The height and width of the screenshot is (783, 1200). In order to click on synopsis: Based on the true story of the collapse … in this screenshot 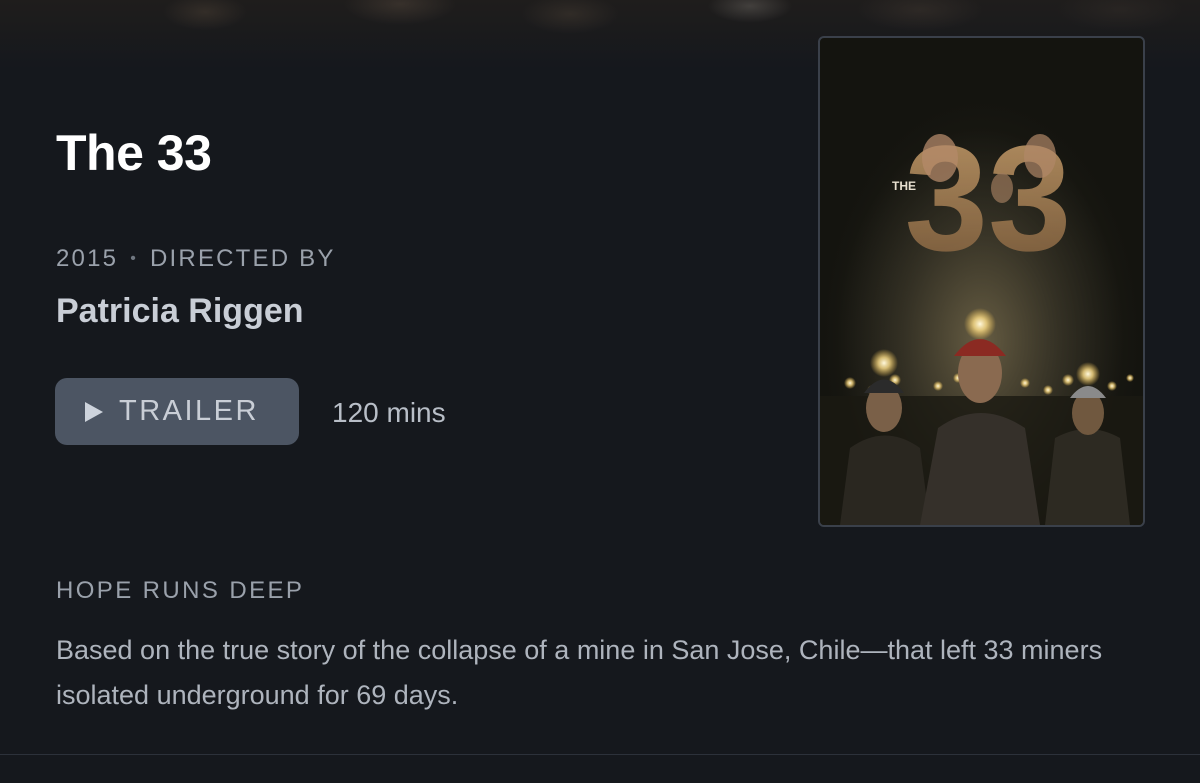, I will do `click(579, 672)`.